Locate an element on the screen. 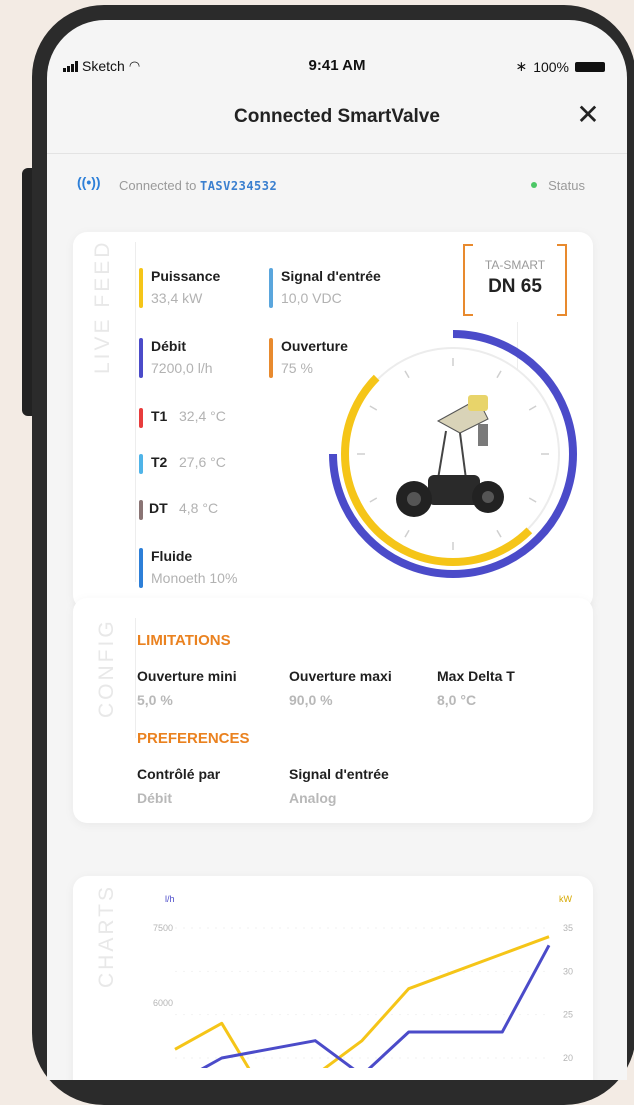 This screenshot has height=1105, width=634. right-tick-label: 30 is located at coordinates (568, 971).